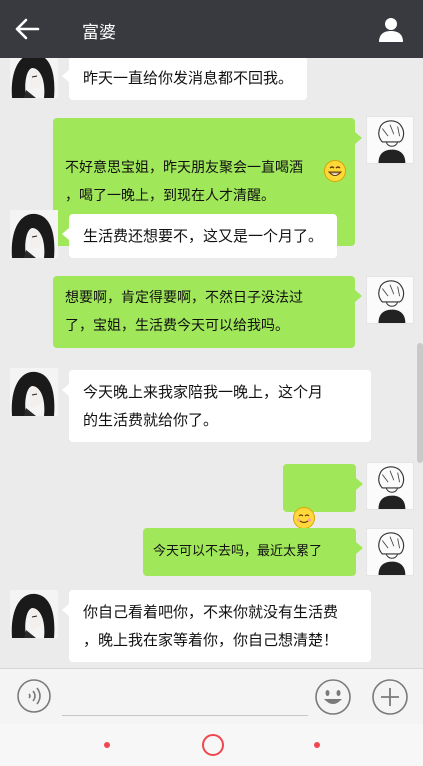 The image size is (423, 766). I want to click on grin-emoji-icon, so click(335, 171).